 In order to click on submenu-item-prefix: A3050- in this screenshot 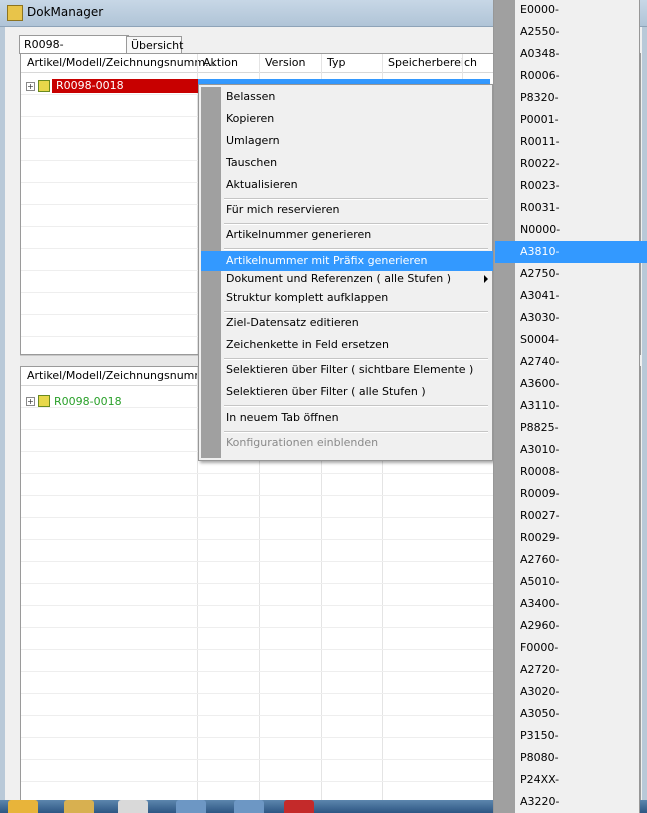, I will do `click(577, 714)`.